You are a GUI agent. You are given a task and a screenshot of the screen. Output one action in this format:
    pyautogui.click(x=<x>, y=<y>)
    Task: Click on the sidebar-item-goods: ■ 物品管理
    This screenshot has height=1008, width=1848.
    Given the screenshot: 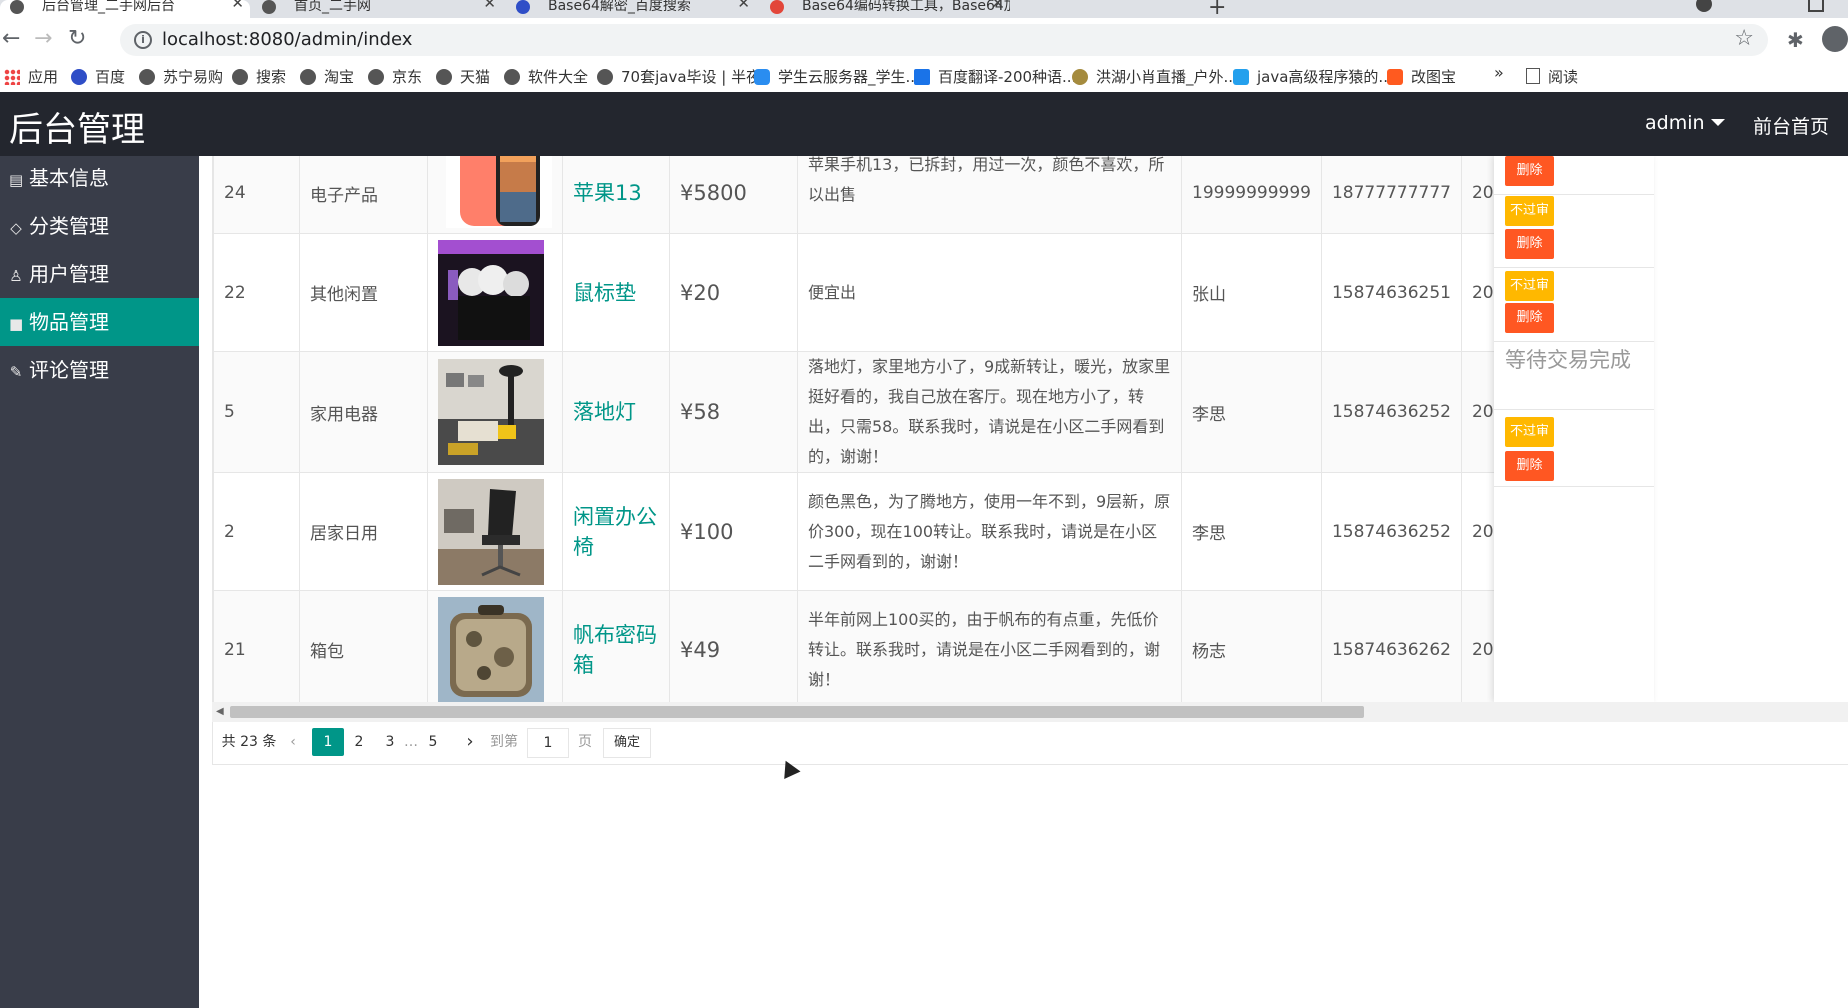 What is the action you would take?
    pyautogui.click(x=99, y=322)
    